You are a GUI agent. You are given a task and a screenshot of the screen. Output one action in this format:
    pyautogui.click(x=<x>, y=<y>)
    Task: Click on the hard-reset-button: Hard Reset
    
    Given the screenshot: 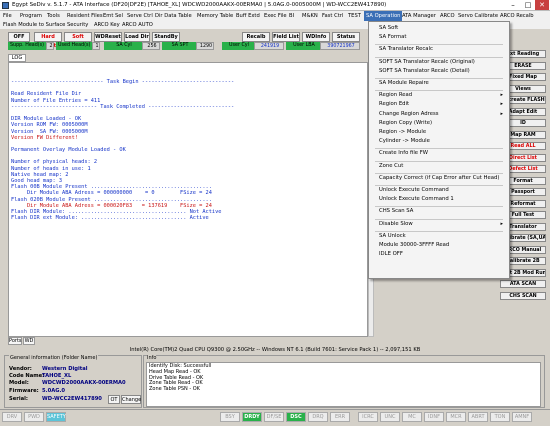 What is the action you would take?
    pyautogui.click(x=48, y=40)
    